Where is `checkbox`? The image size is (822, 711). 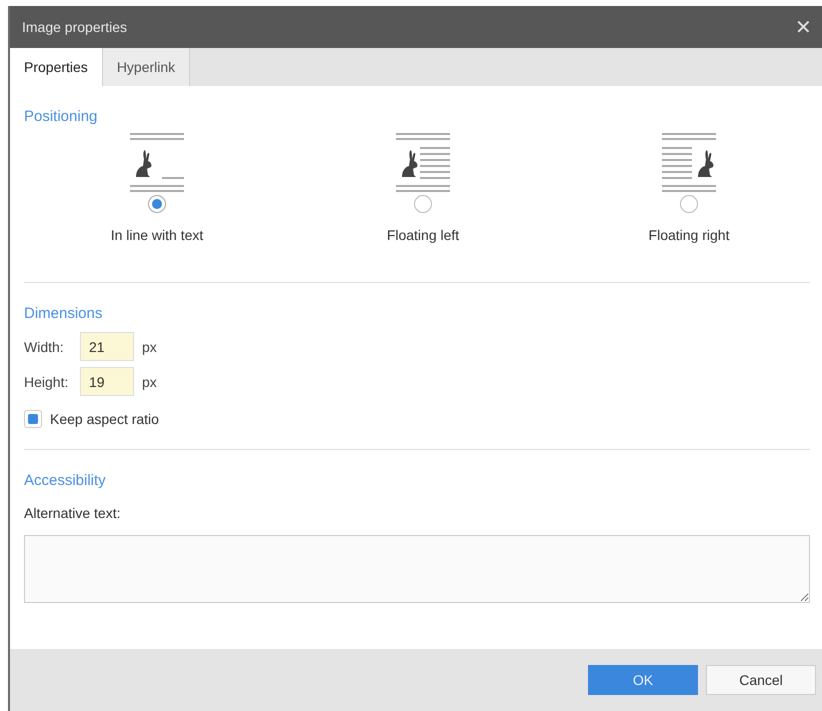 checkbox is located at coordinates (33, 419).